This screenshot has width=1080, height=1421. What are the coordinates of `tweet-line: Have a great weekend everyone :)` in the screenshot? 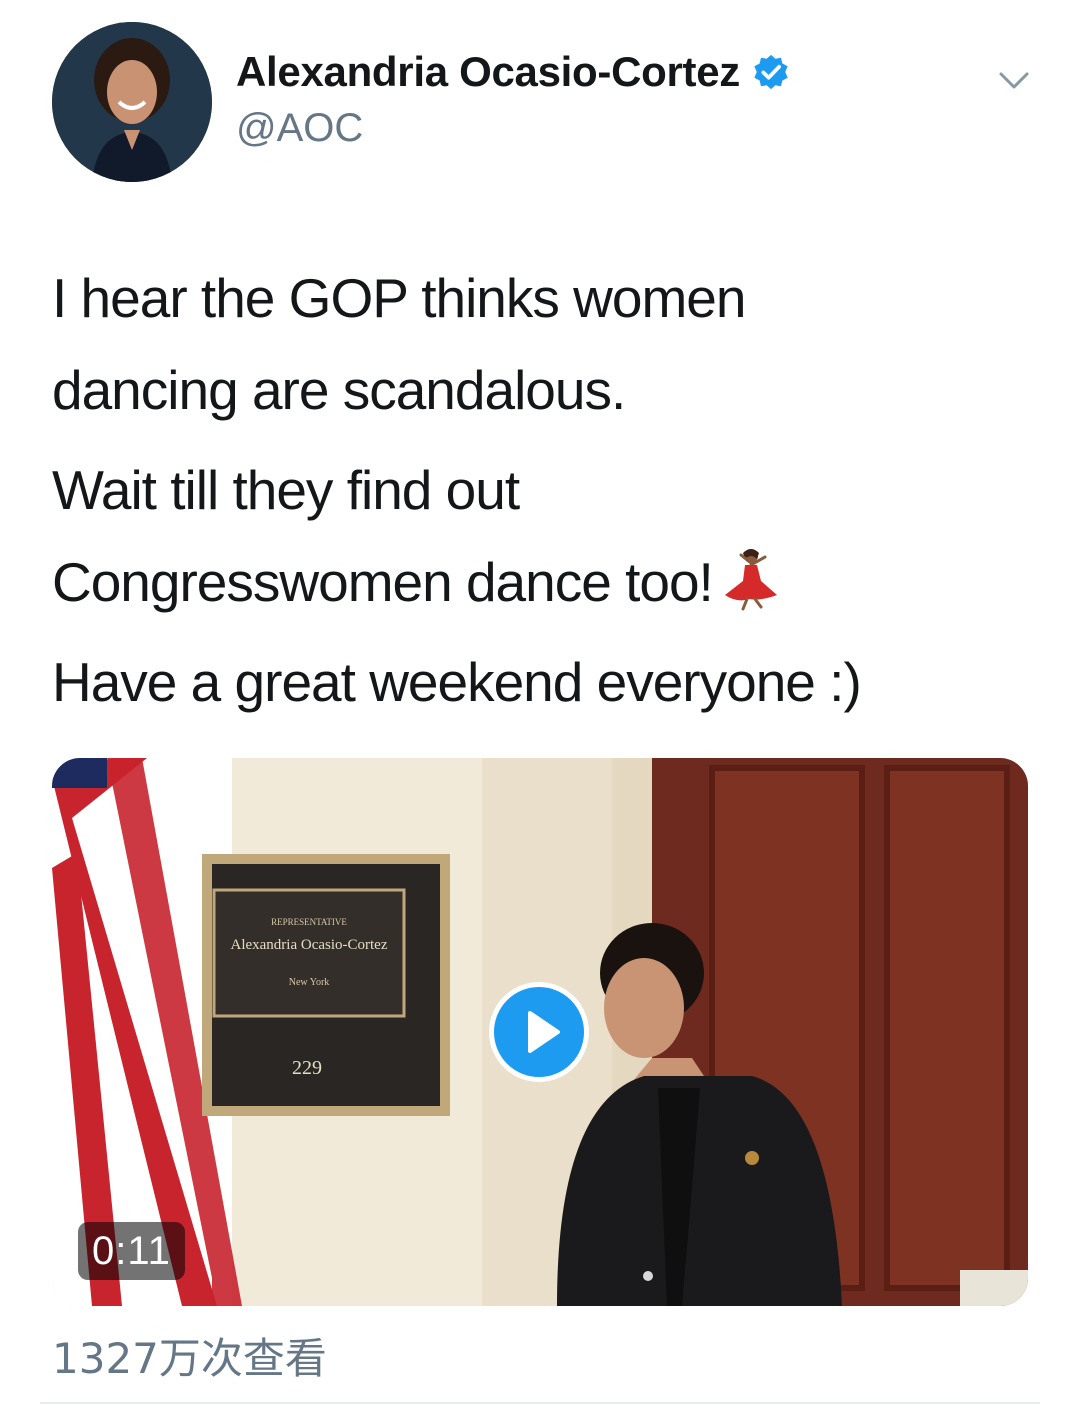 It's located at (457, 682).